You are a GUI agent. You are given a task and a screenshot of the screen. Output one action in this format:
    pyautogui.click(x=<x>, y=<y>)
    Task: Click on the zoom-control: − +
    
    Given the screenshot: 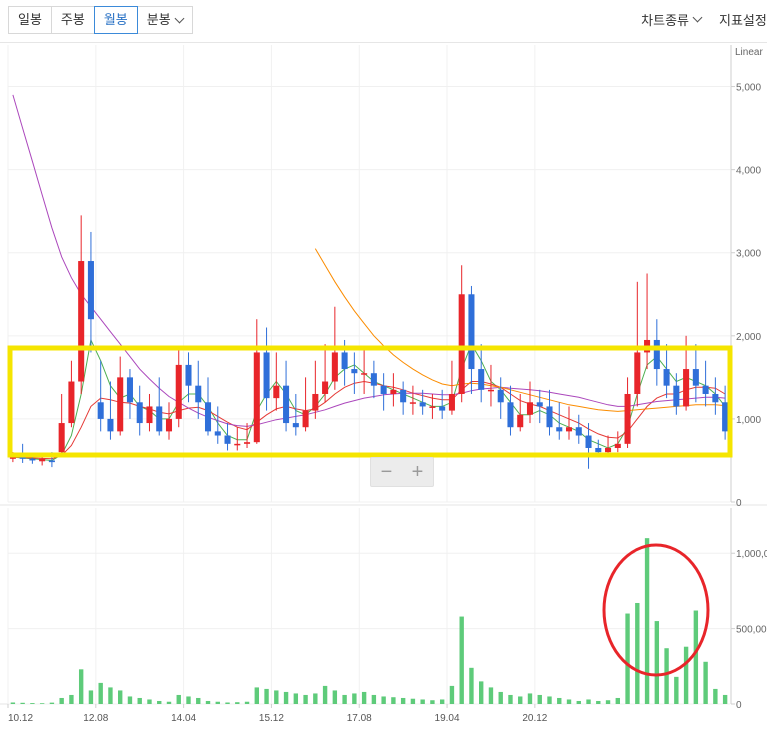 What is the action you would take?
    pyautogui.click(x=402, y=472)
    